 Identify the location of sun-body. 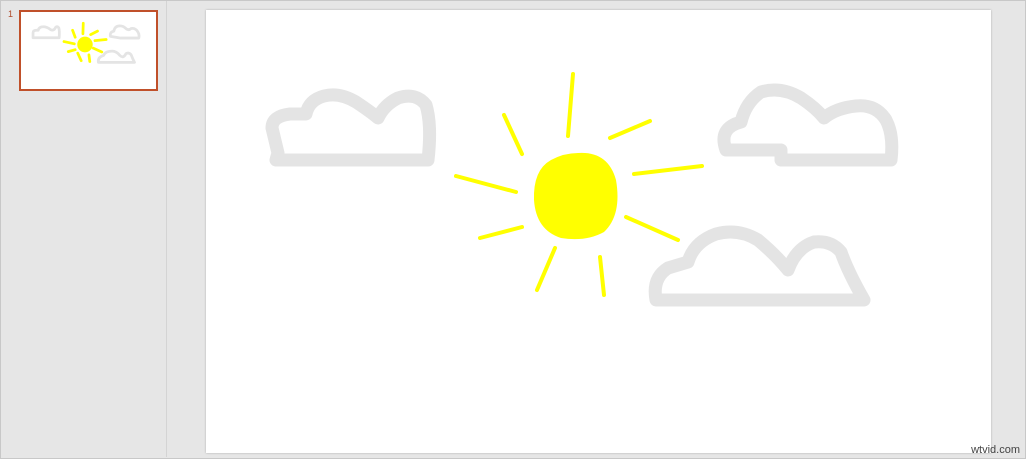
(575, 196).